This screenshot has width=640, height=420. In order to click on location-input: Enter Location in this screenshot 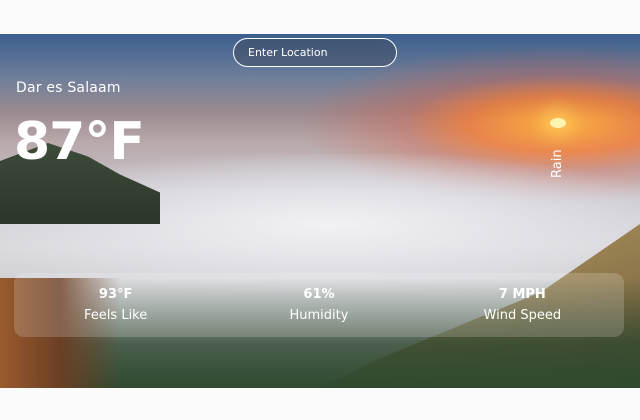, I will do `click(315, 52)`.